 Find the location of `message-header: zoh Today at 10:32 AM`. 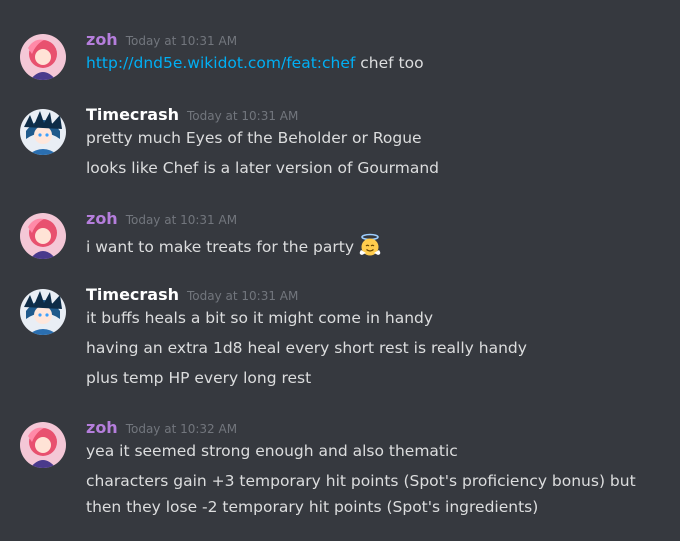

message-header: zoh Today at 10:32 AM is located at coordinates (161, 427).